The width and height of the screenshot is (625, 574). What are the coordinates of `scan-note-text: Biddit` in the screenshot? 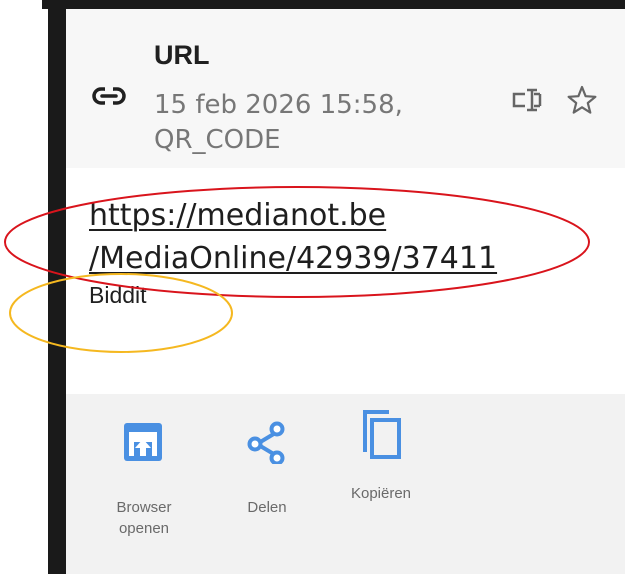 It's located at (118, 295).